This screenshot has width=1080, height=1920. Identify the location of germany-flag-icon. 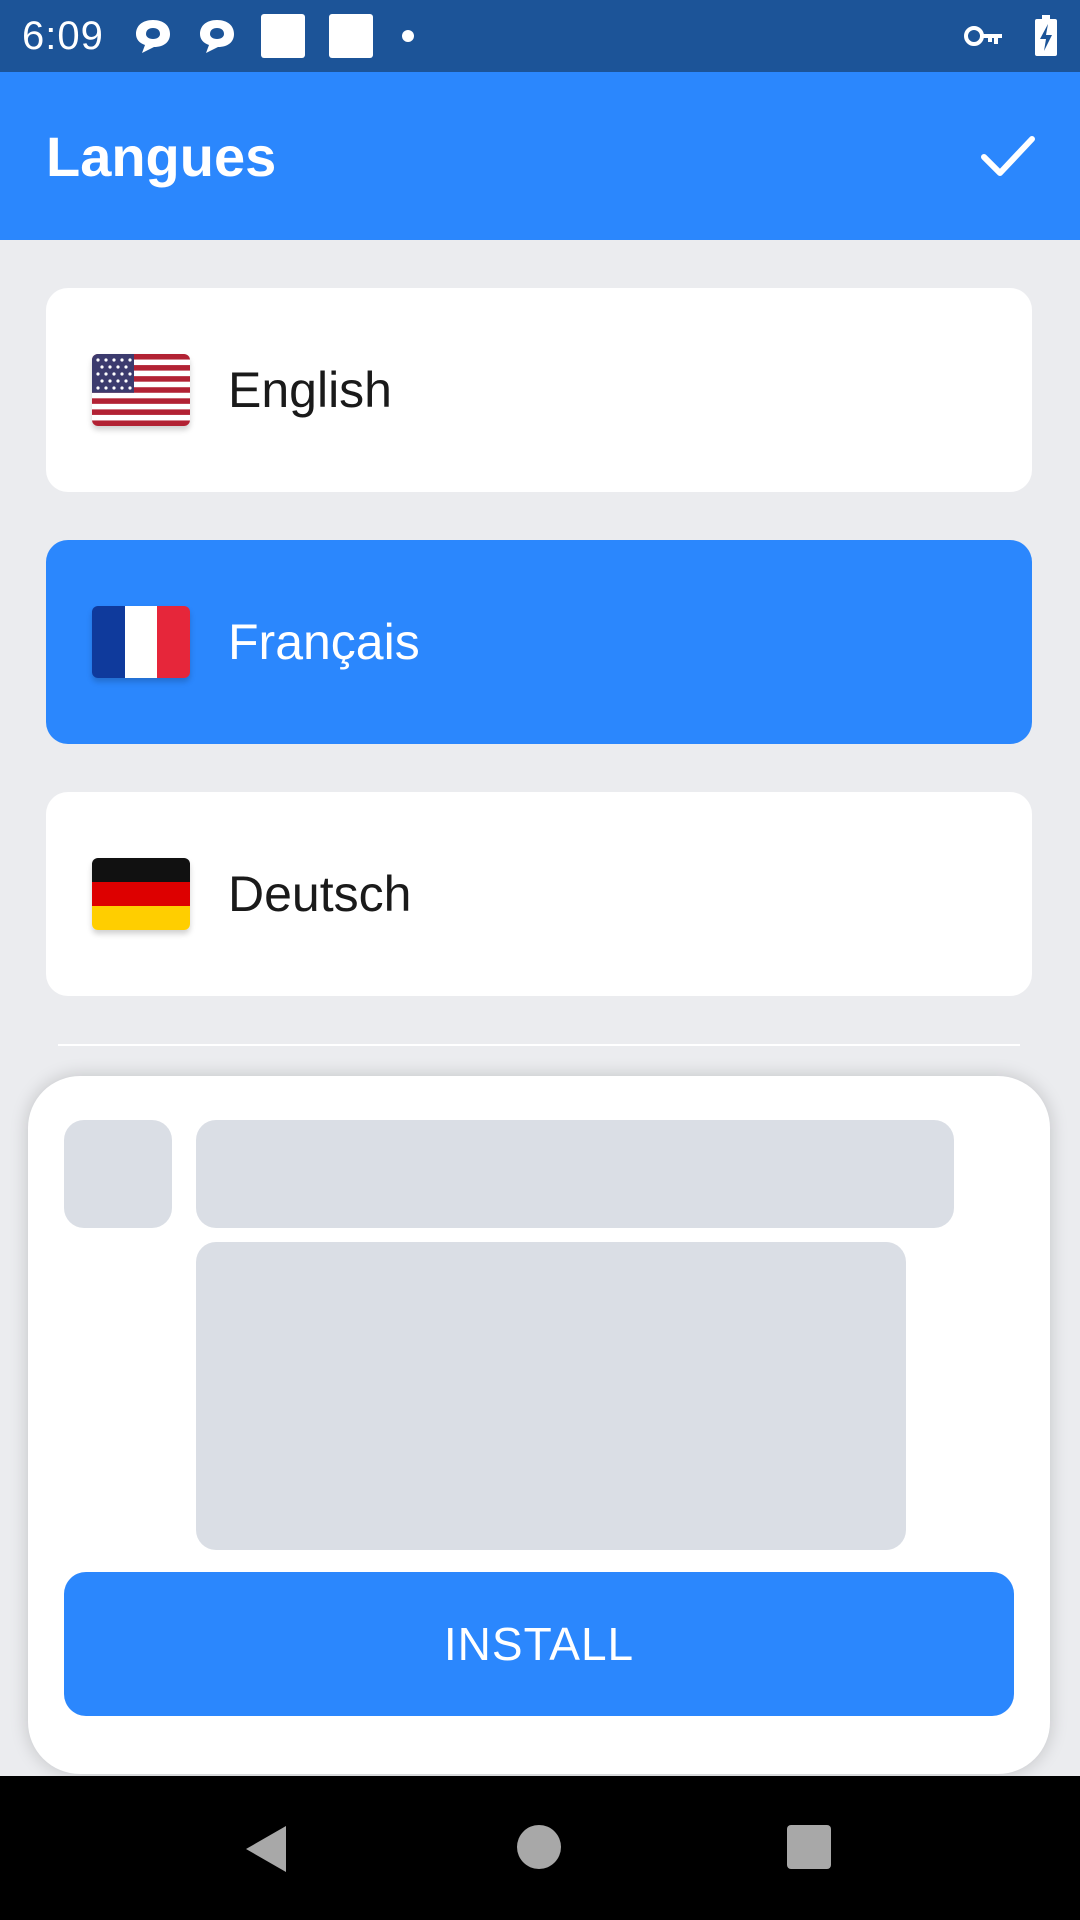
(141, 894).